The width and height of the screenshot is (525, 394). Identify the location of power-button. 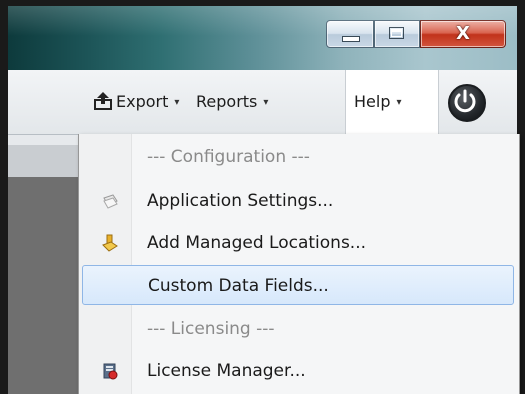
(467, 103).